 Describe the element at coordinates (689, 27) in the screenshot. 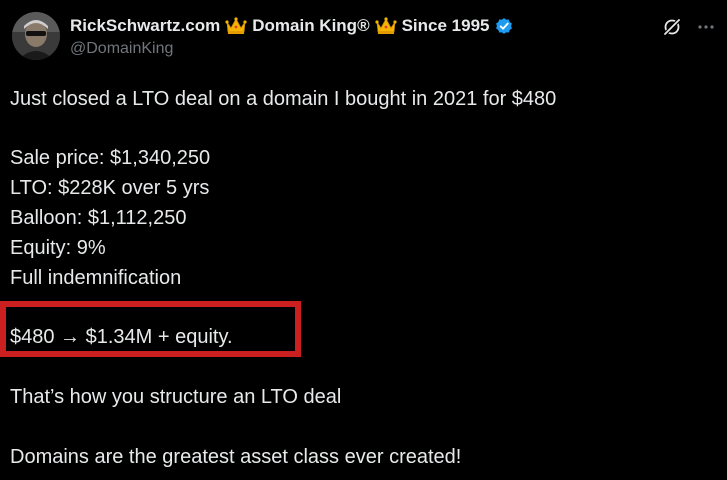

I see `top-actions` at that location.